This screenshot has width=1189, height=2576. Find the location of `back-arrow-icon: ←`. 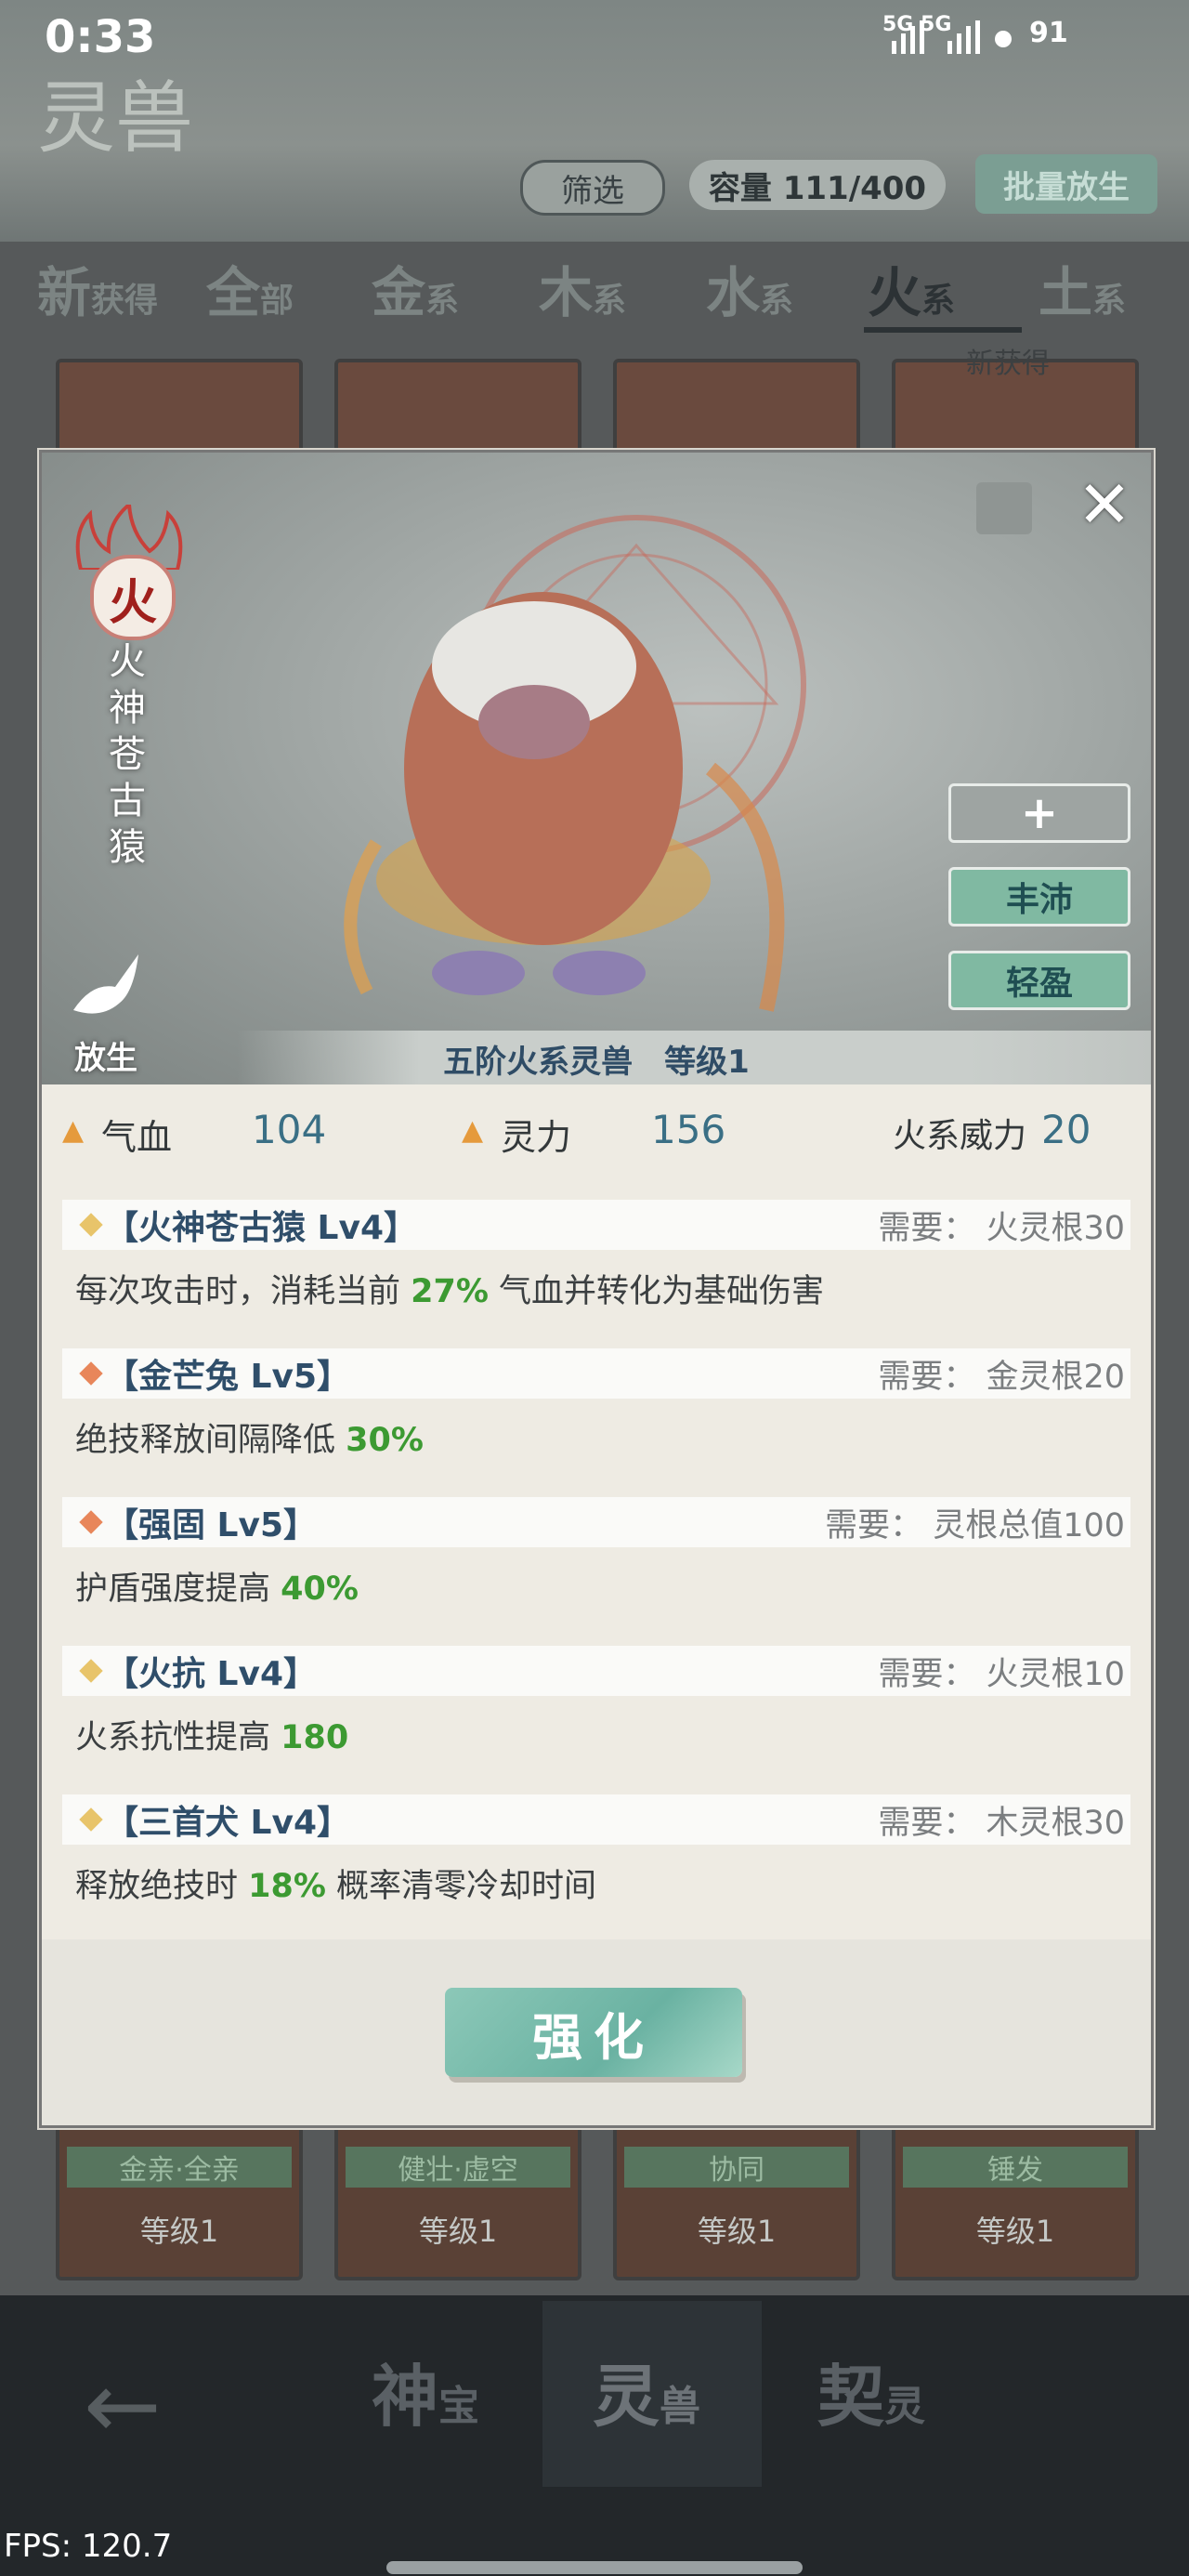

back-arrow-icon: ← is located at coordinates (123, 2405).